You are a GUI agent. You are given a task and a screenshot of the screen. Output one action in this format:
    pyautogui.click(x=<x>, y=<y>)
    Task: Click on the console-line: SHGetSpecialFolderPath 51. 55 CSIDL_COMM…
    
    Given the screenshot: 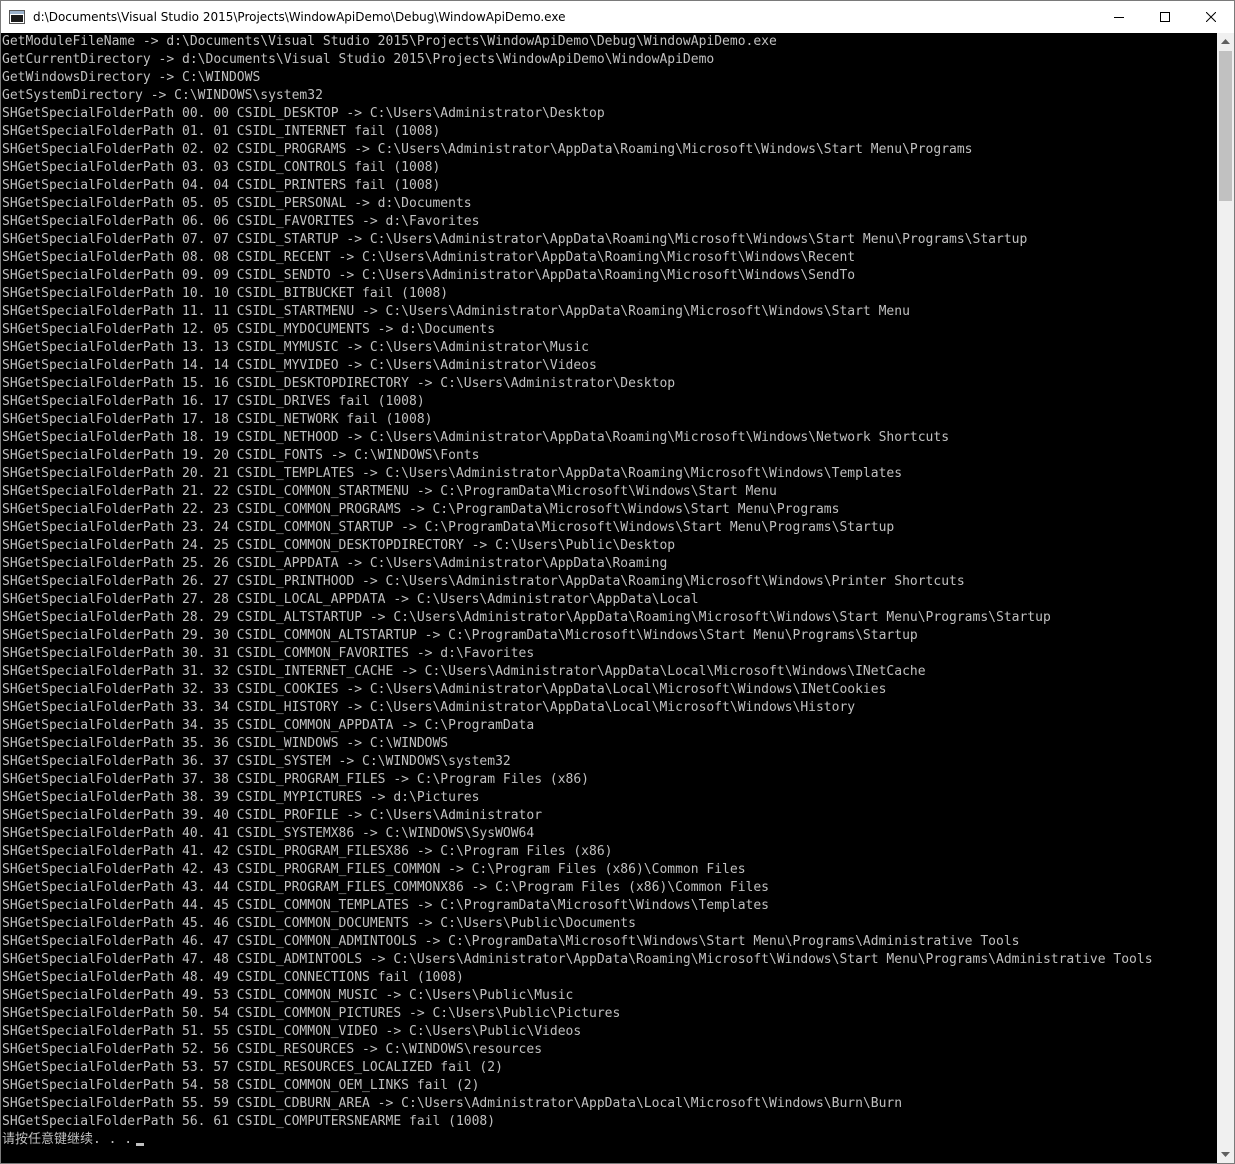 What is the action you would take?
    pyautogui.click(x=292, y=1031)
    